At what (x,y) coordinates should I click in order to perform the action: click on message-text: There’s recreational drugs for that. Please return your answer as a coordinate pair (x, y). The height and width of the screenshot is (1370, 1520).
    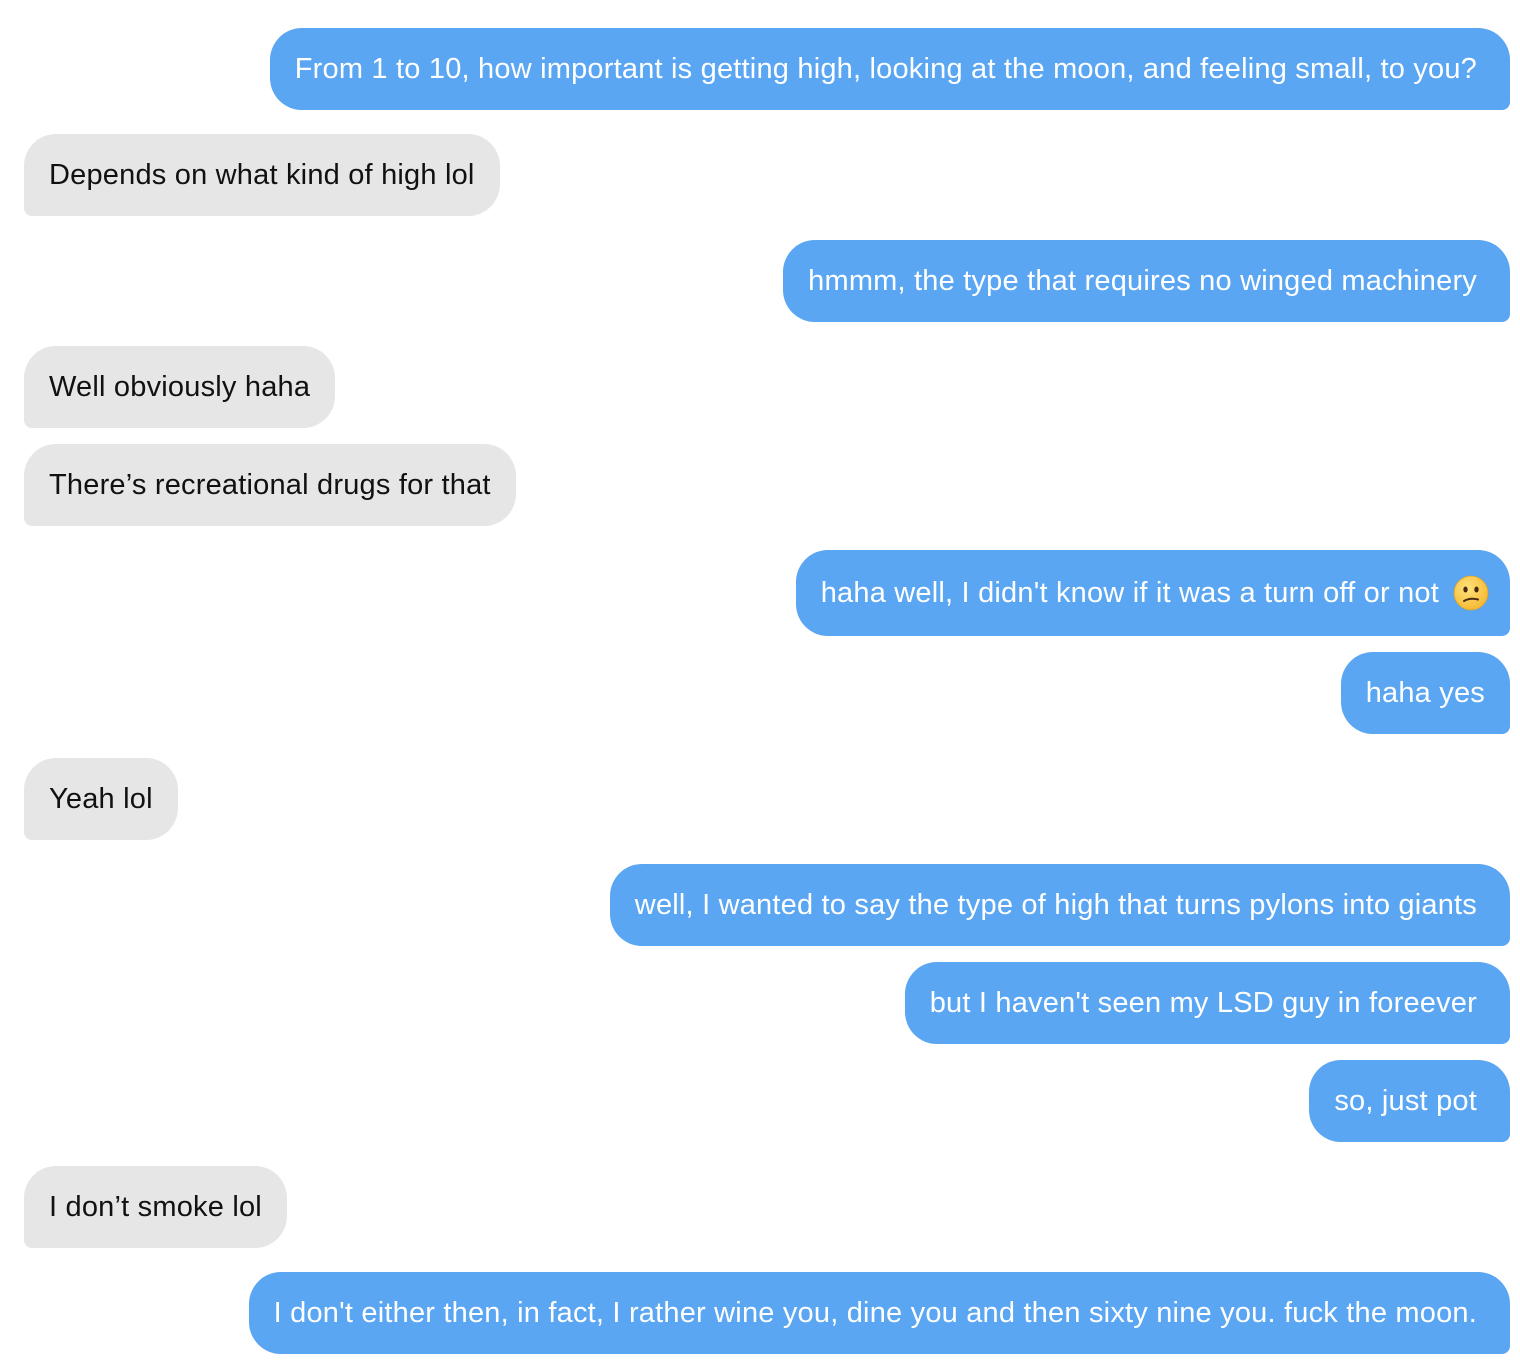
    Looking at the image, I should click on (270, 484).